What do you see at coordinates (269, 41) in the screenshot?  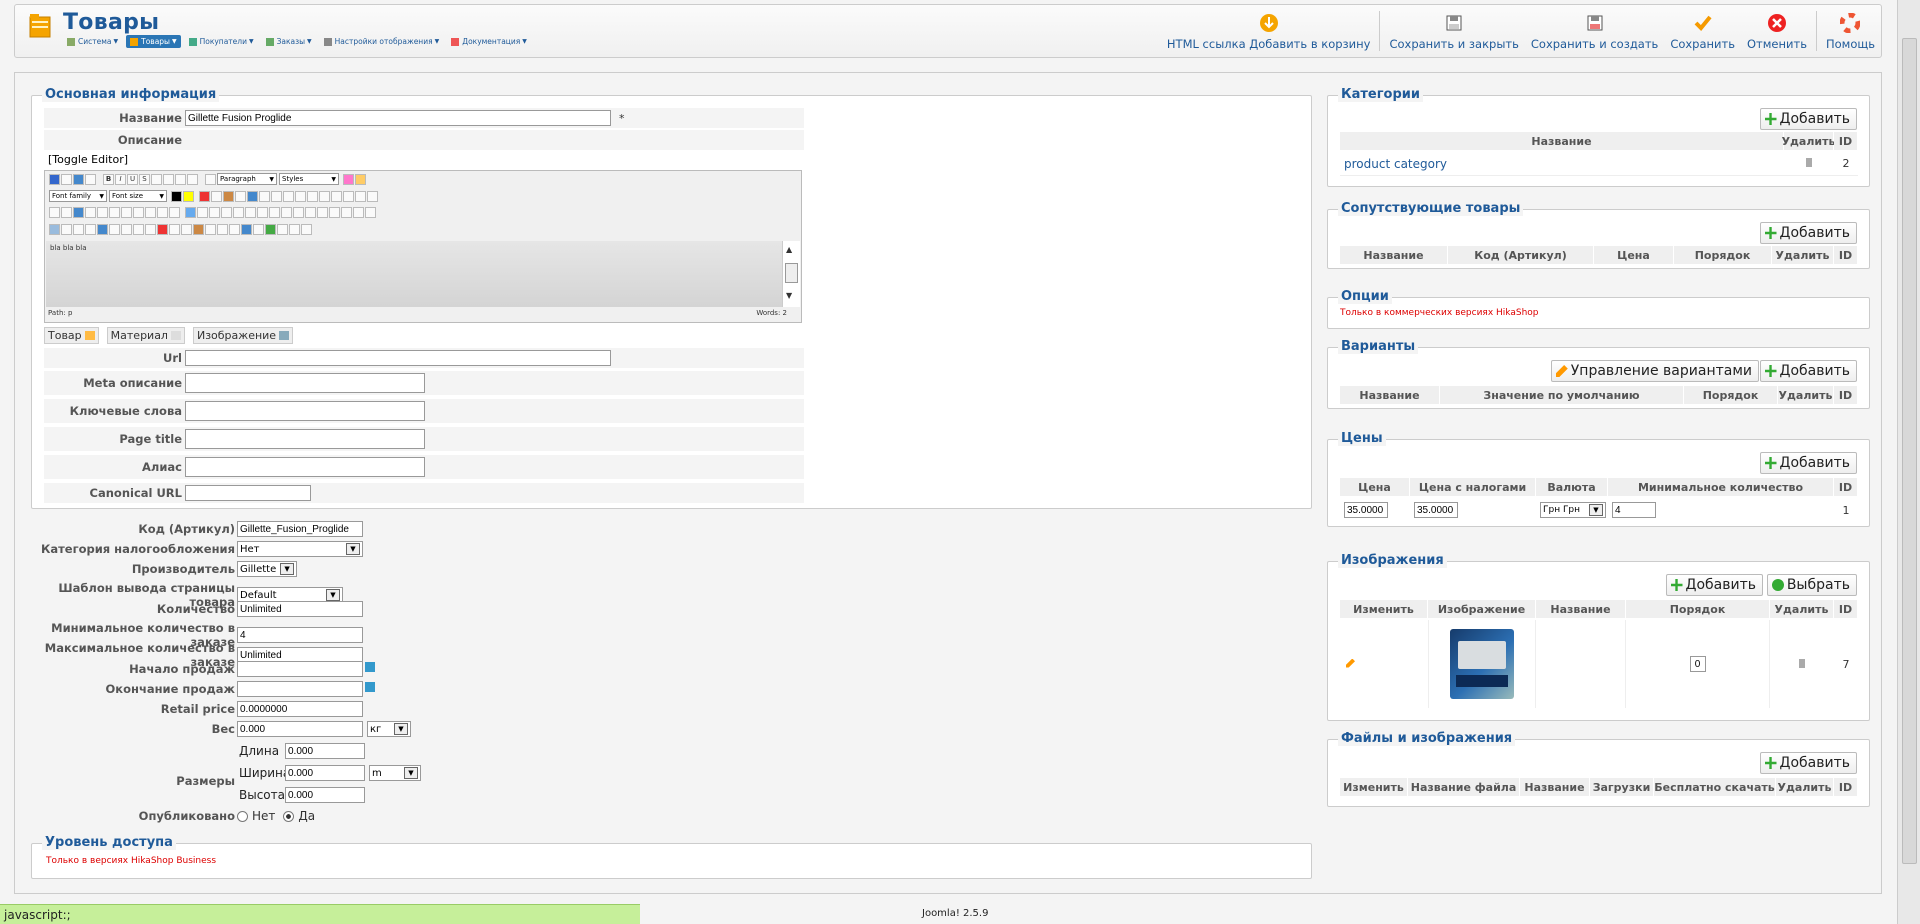 I see `cart-icon` at bounding box center [269, 41].